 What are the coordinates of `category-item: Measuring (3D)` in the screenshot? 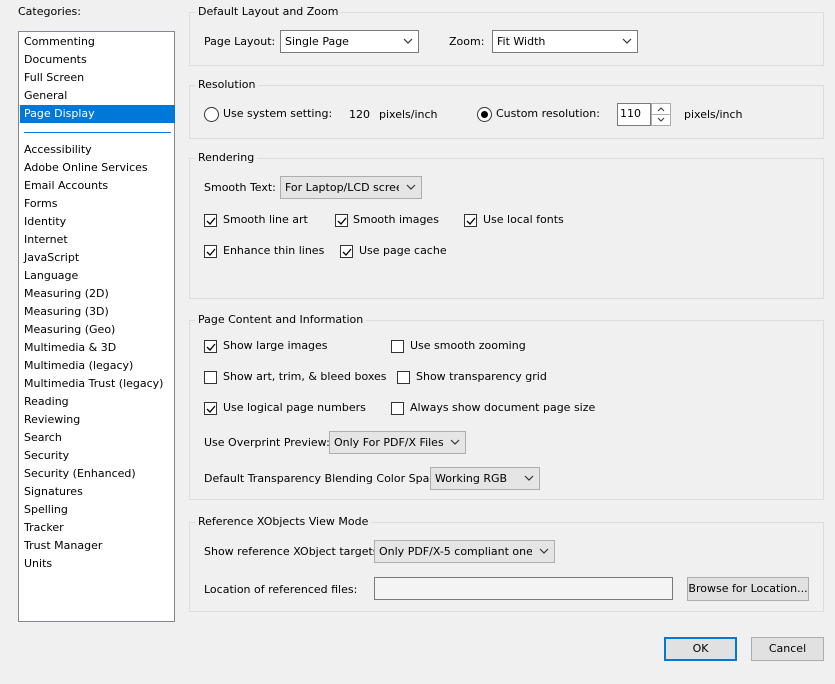 It's located at (97, 312).